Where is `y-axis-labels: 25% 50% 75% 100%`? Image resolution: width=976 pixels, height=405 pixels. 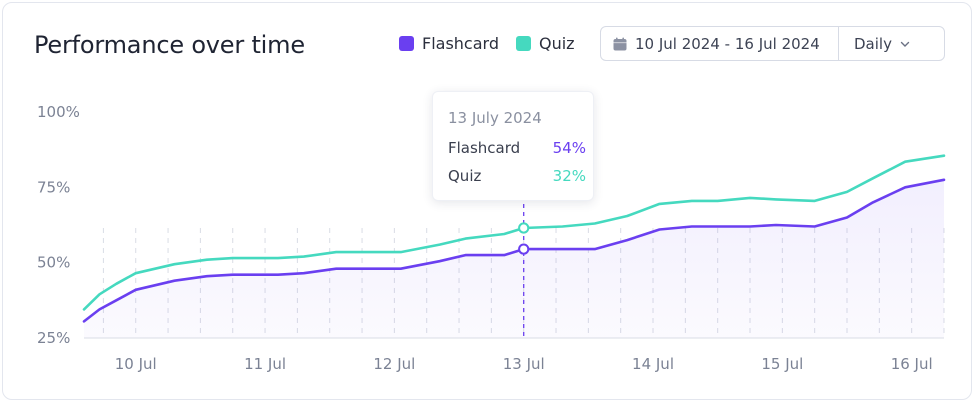 y-axis-labels: 25% 50% 75% 100% is located at coordinates (58, 225).